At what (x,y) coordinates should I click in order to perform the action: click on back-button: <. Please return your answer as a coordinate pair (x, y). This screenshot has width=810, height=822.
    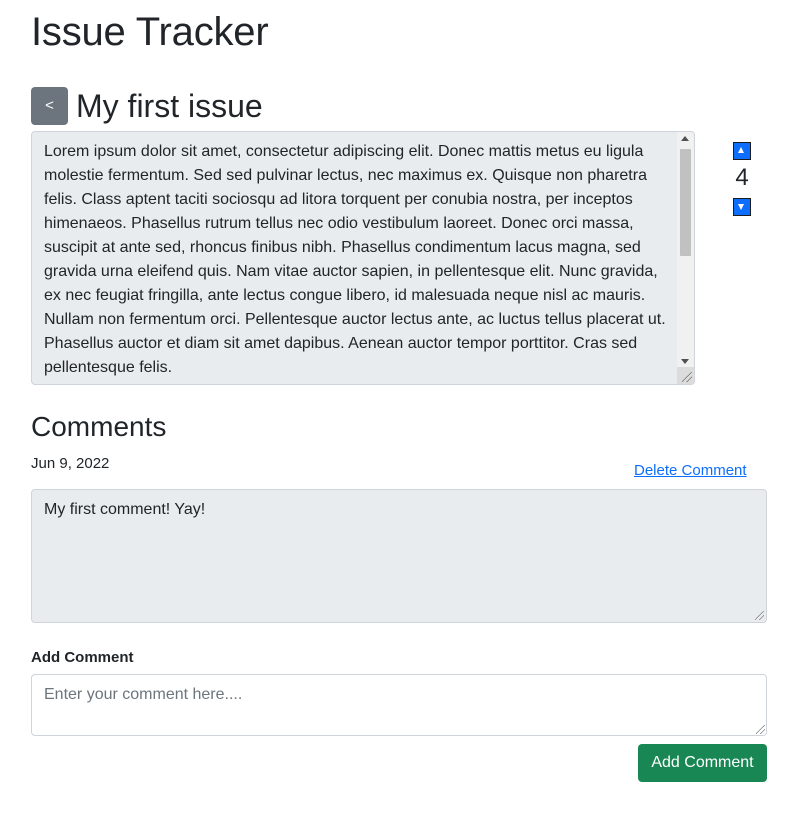
    Looking at the image, I should click on (49, 106).